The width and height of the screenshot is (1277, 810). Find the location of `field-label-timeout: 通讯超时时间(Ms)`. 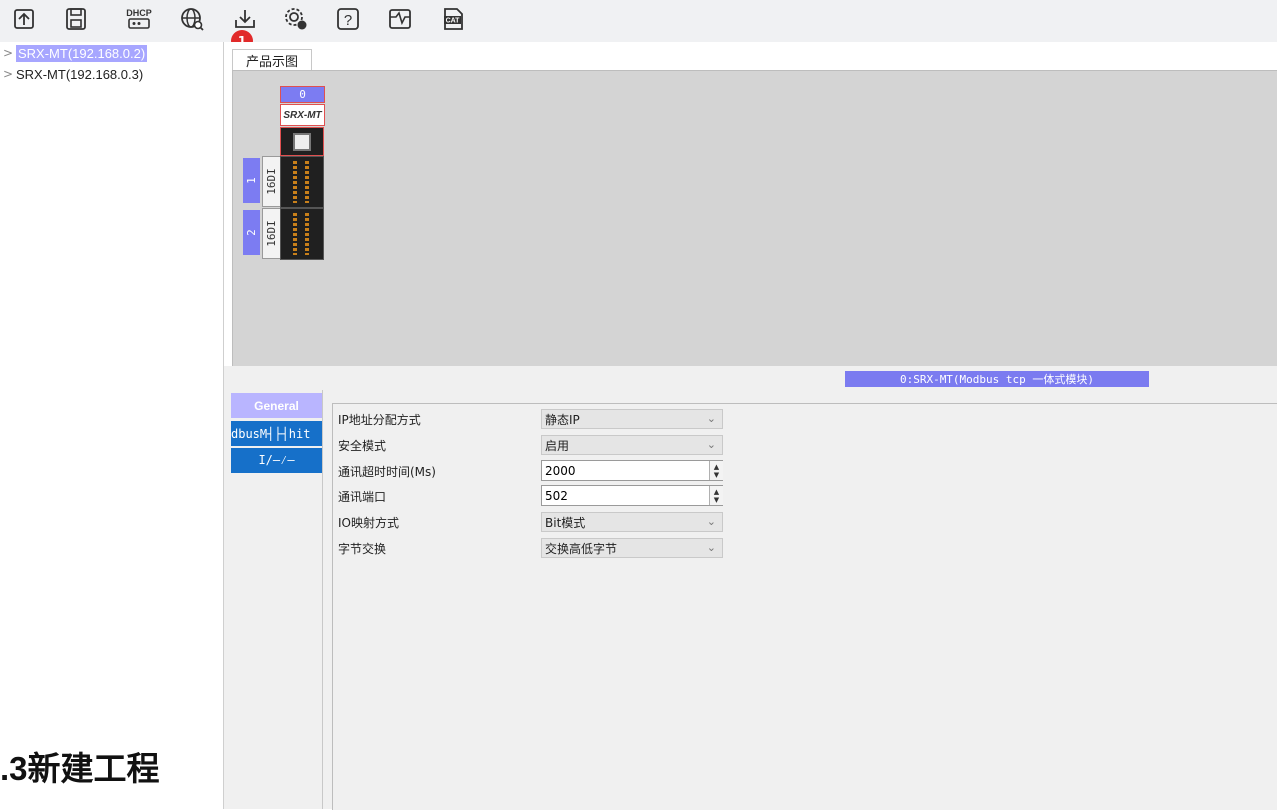

field-label-timeout: 通讯超时时间(Ms) is located at coordinates (387, 471).